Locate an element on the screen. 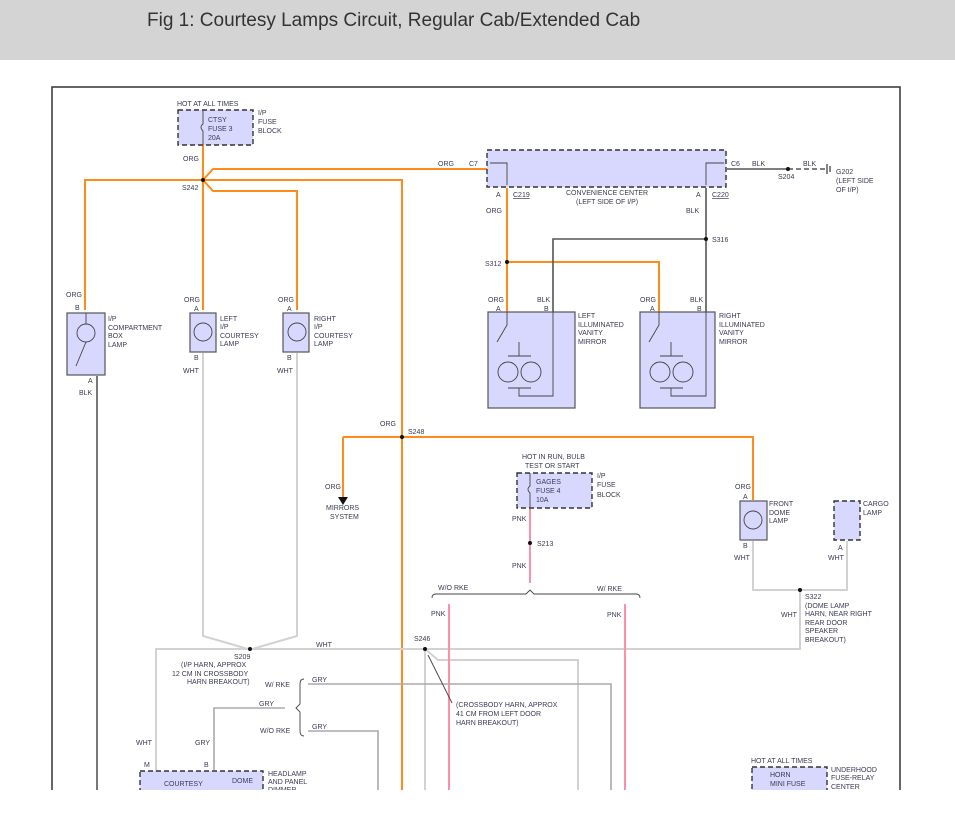  label: REAR DOOR is located at coordinates (826, 623).